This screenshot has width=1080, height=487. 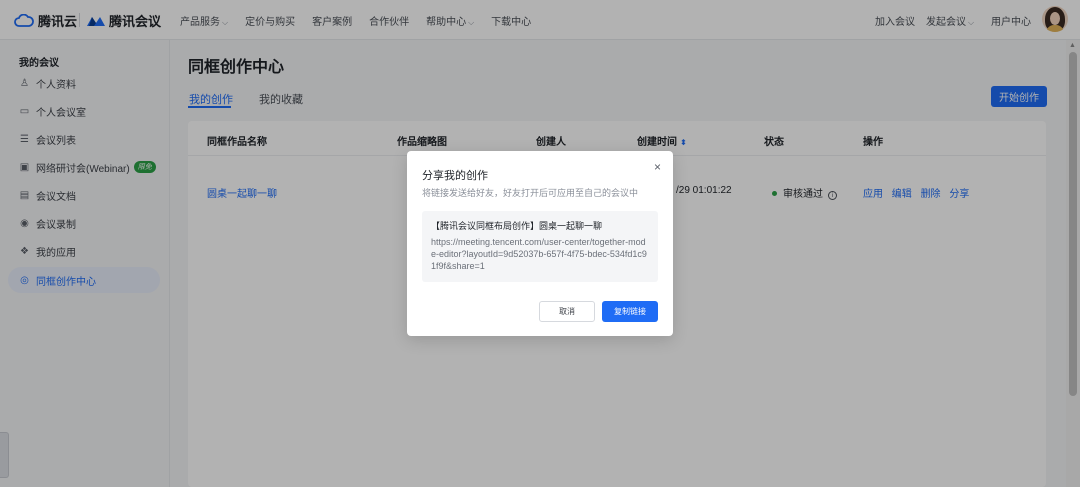 What do you see at coordinates (567, 311) in the screenshot?
I see `cancel-button: 取消` at bounding box center [567, 311].